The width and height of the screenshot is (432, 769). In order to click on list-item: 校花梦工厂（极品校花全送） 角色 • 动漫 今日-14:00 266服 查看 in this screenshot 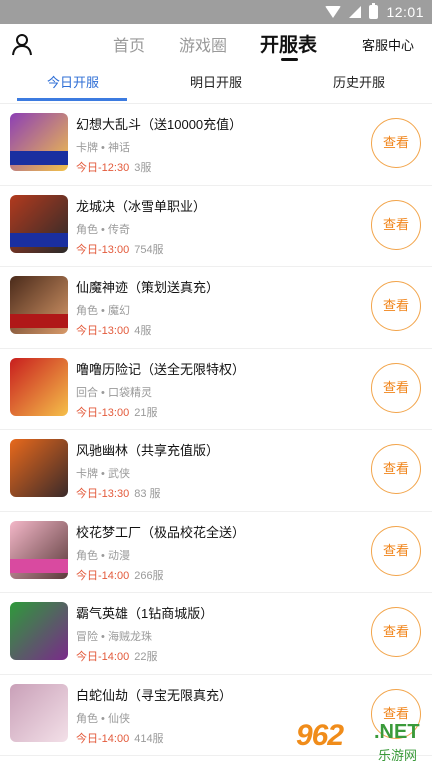, I will do `click(216, 552)`.